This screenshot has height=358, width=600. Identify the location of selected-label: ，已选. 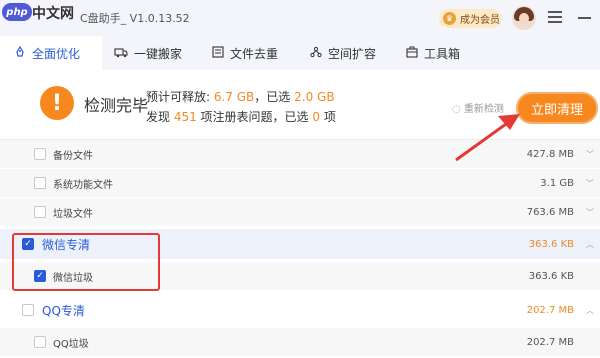
(274, 97).